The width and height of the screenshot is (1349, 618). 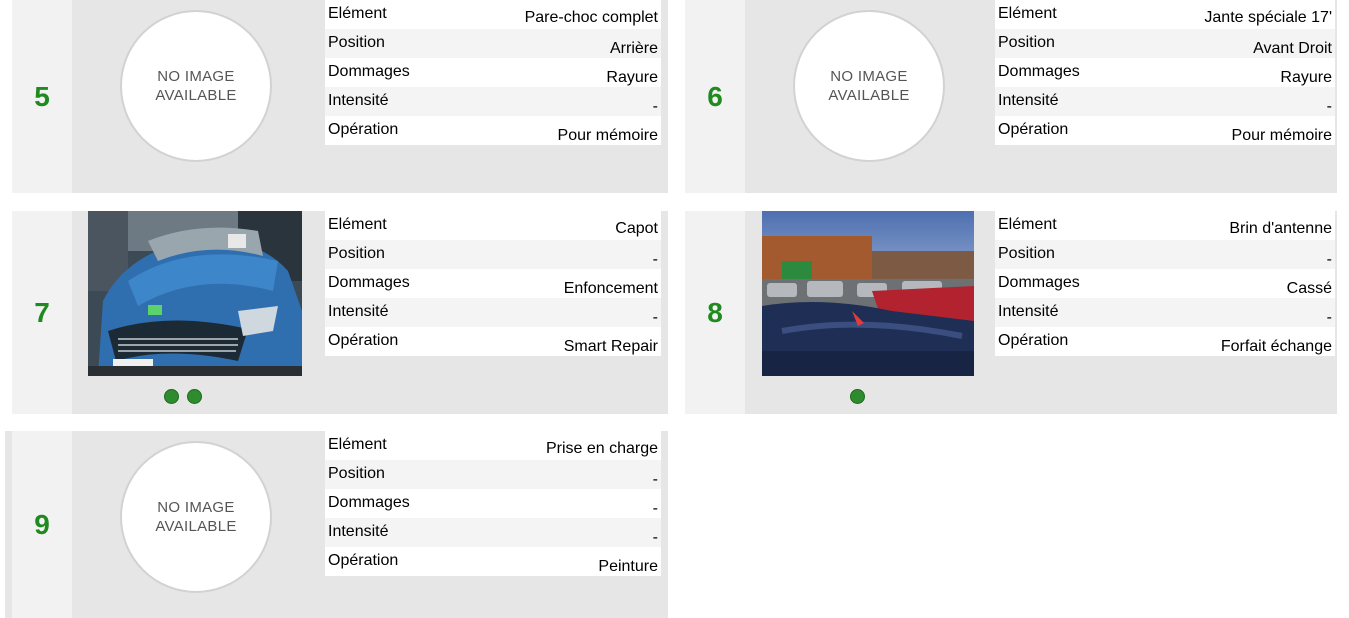 What do you see at coordinates (1280, 228) in the screenshot?
I see `value-element: Brin d'antenne` at bounding box center [1280, 228].